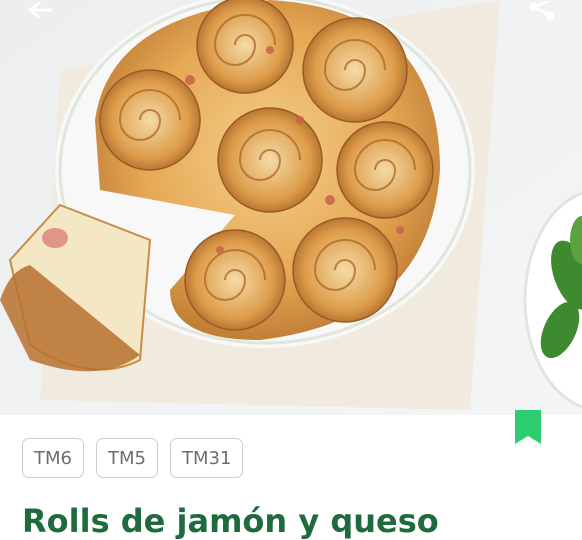 The width and height of the screenshot is (582, 540). What do you see at coordinates (126, 458) in the screenshot?
I see `tag-tm5: TM5` at bounding box center [126, 458].